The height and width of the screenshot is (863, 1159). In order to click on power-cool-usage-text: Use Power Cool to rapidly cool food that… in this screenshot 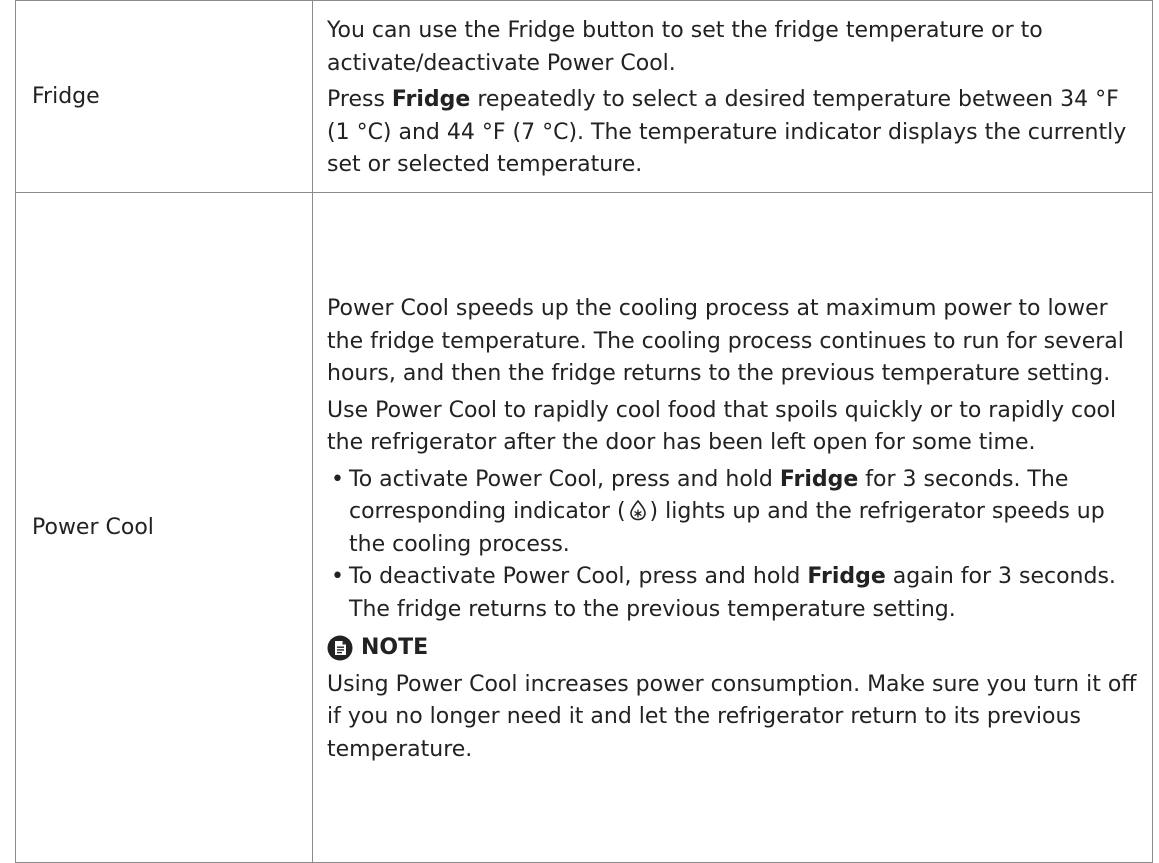, I will do `click(722, 426)`.